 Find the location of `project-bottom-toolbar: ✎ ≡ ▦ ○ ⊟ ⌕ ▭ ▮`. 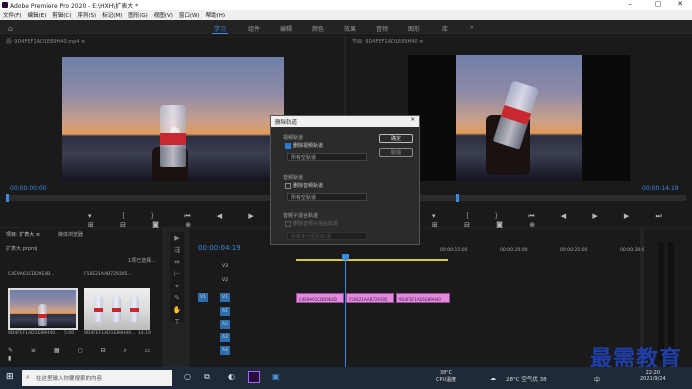

project-bottom-toolbar: ✎ ≡ ▦ ○ ⊟ ⌕ ▭ ▮ is located at coordinates (85, 354).